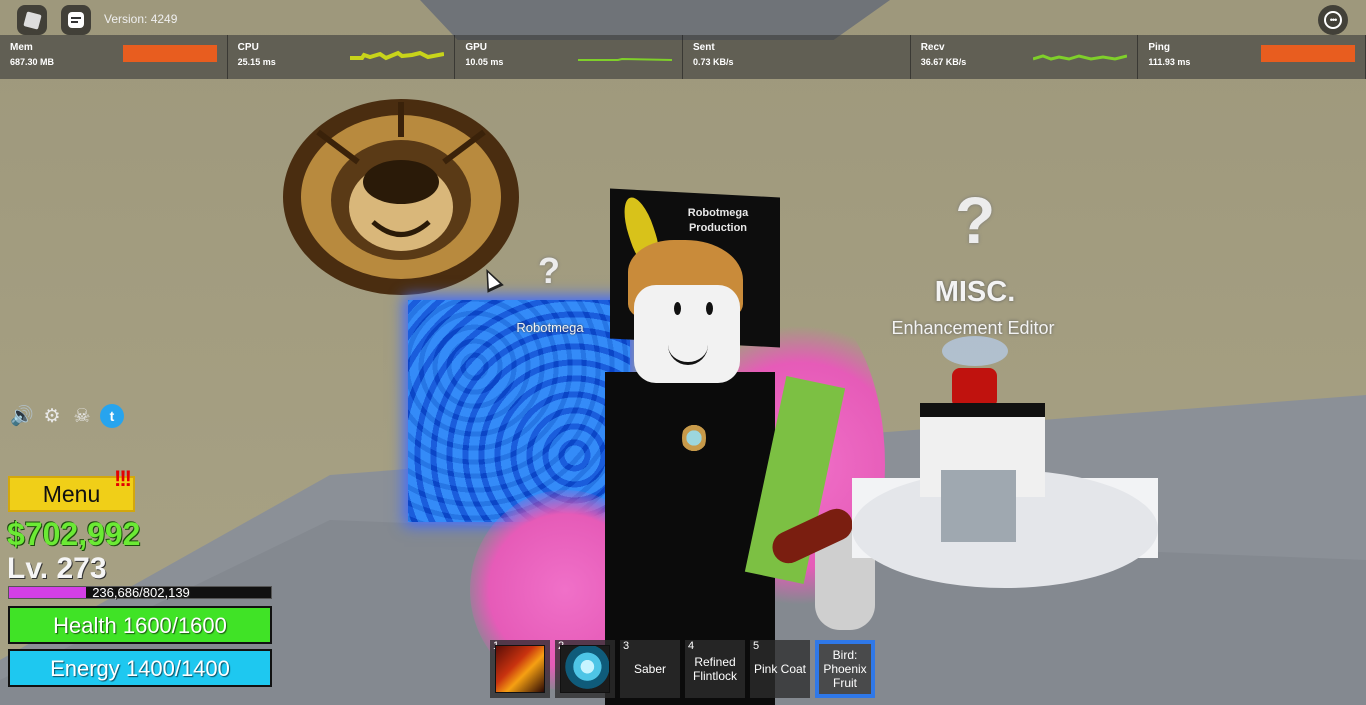  What do you see at coordinates (1252, 57) in the screenshot?
I see `stat-ping: Ping 111.93 ms` at bounding box center [1252, 57].